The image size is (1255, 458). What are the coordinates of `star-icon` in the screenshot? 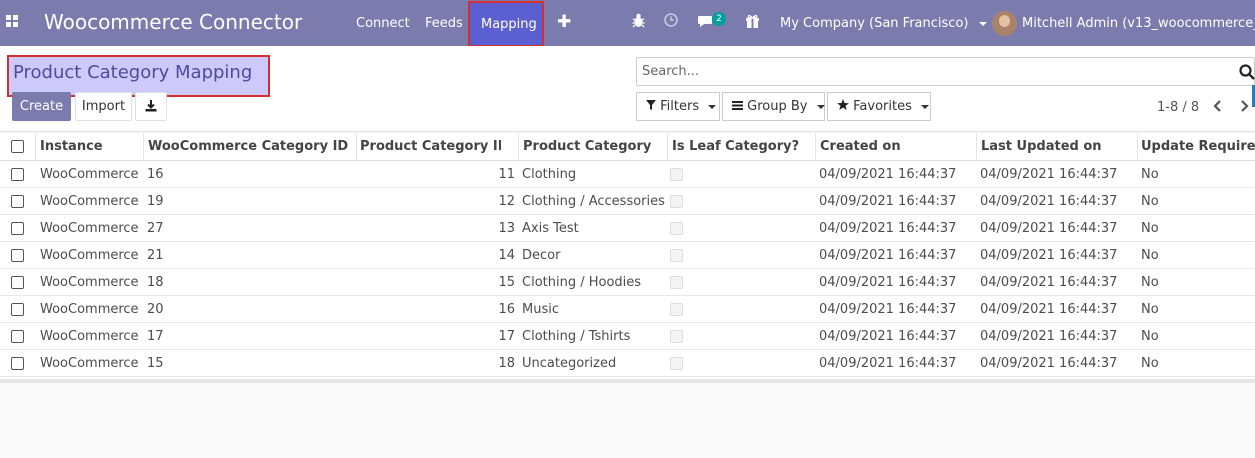 It's located at (843, 104).